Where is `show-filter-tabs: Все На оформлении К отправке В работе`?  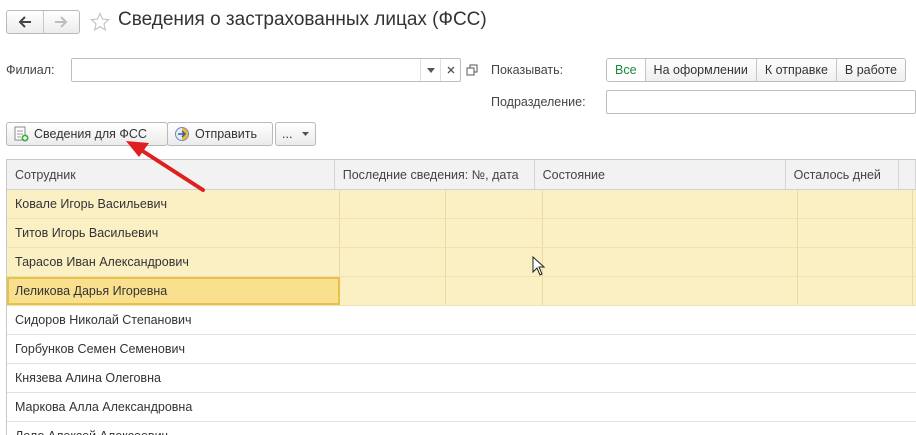
show-filter-tabs: Все На оформлении К отправке В работе is located at coordinates (756, 70).